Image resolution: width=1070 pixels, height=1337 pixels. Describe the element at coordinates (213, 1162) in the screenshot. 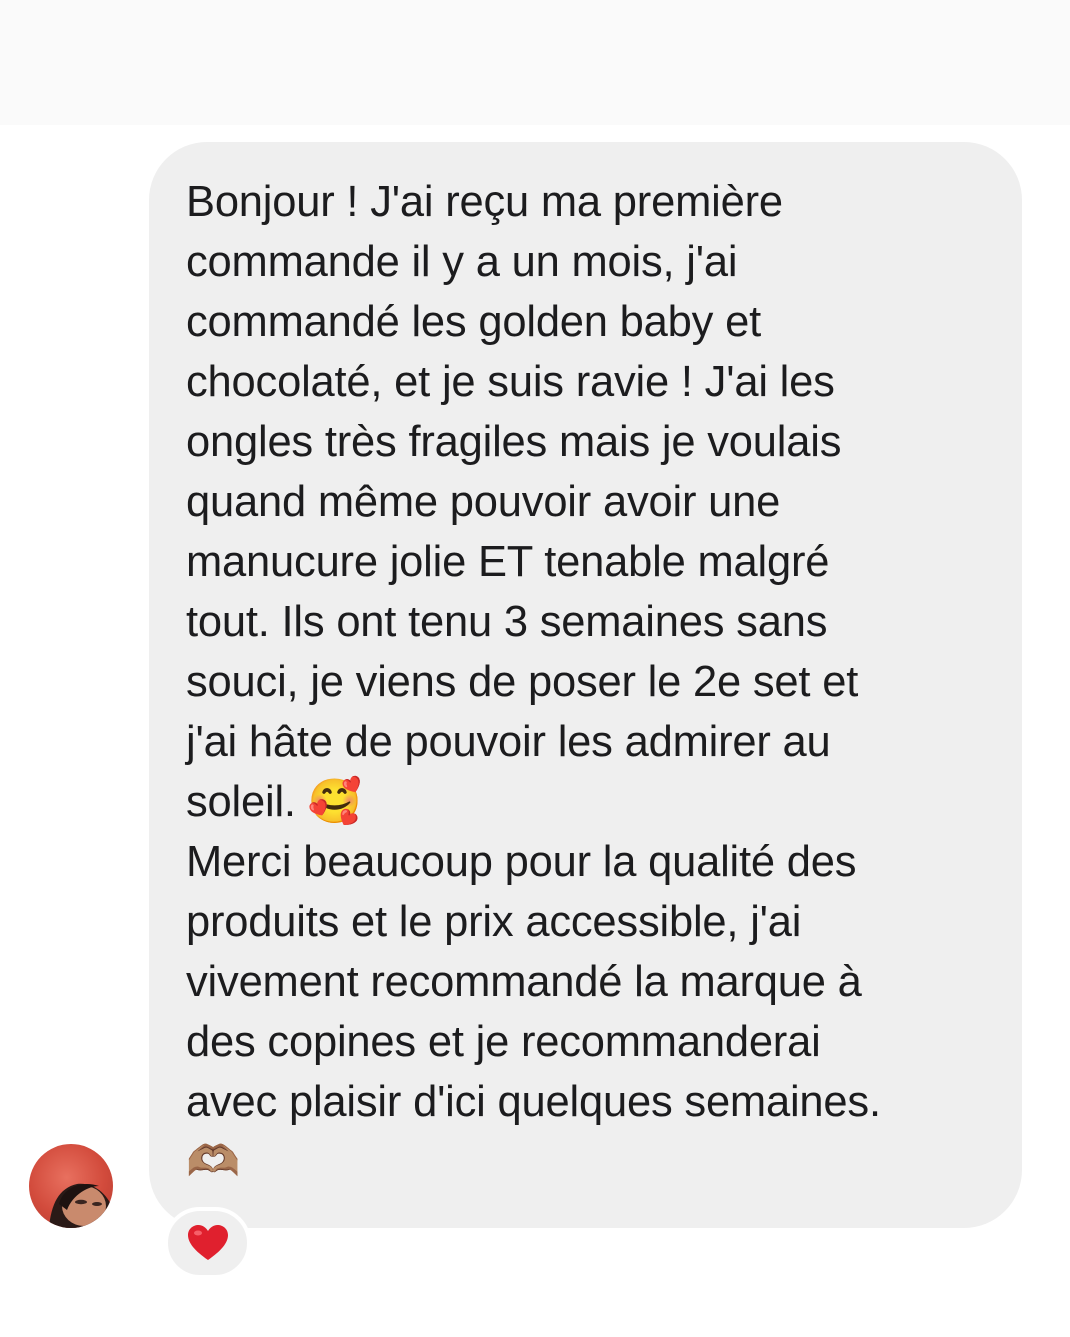

I see `message-line: 🫶🏽` at that location.